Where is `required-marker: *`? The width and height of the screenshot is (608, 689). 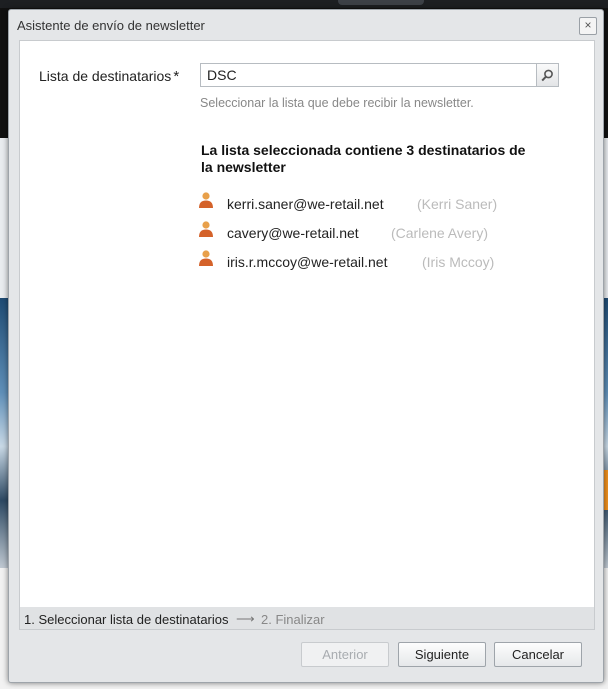 required-marker: * is located at coordinates (176, 76).